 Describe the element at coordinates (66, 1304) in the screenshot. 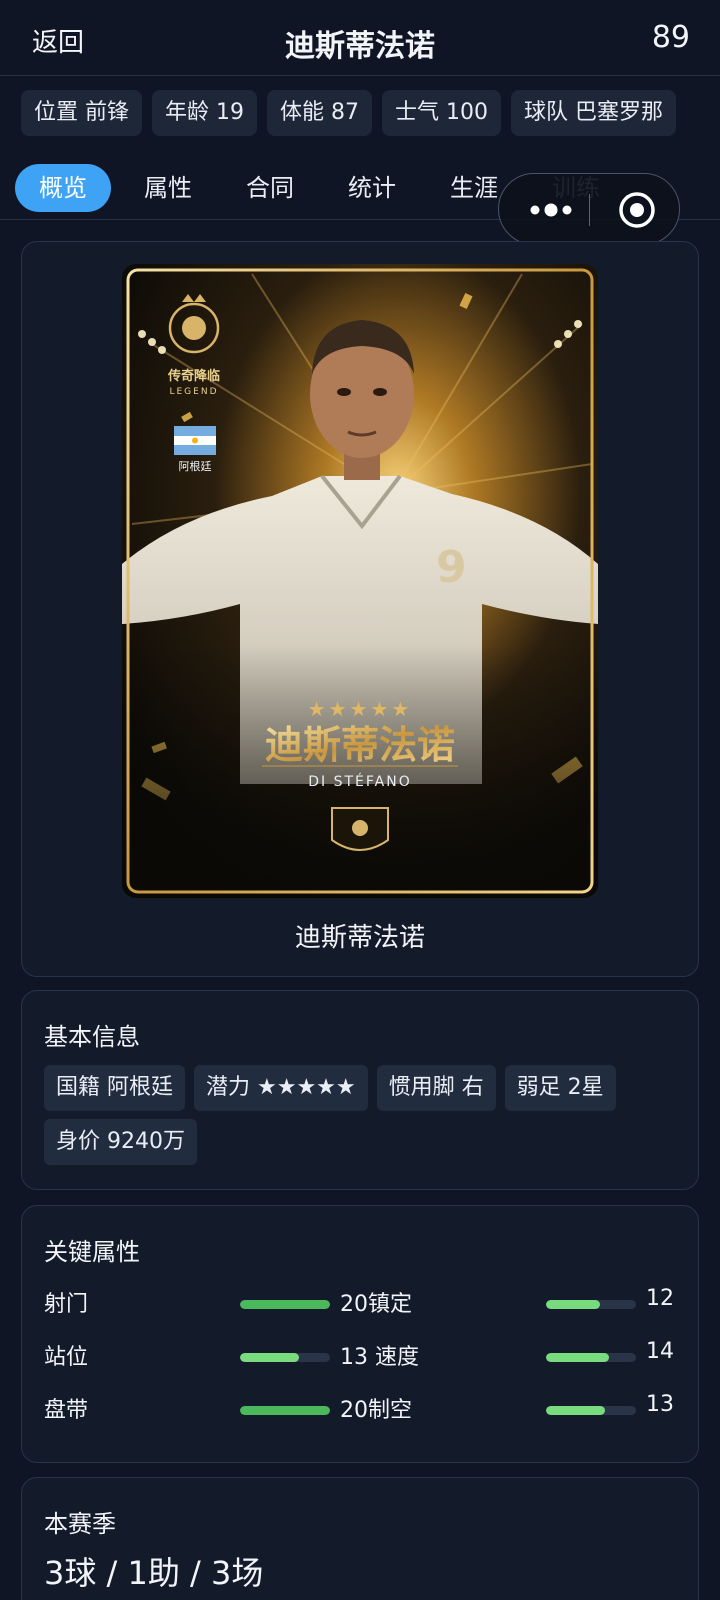

I see `attribute-label: 射门` at that location.